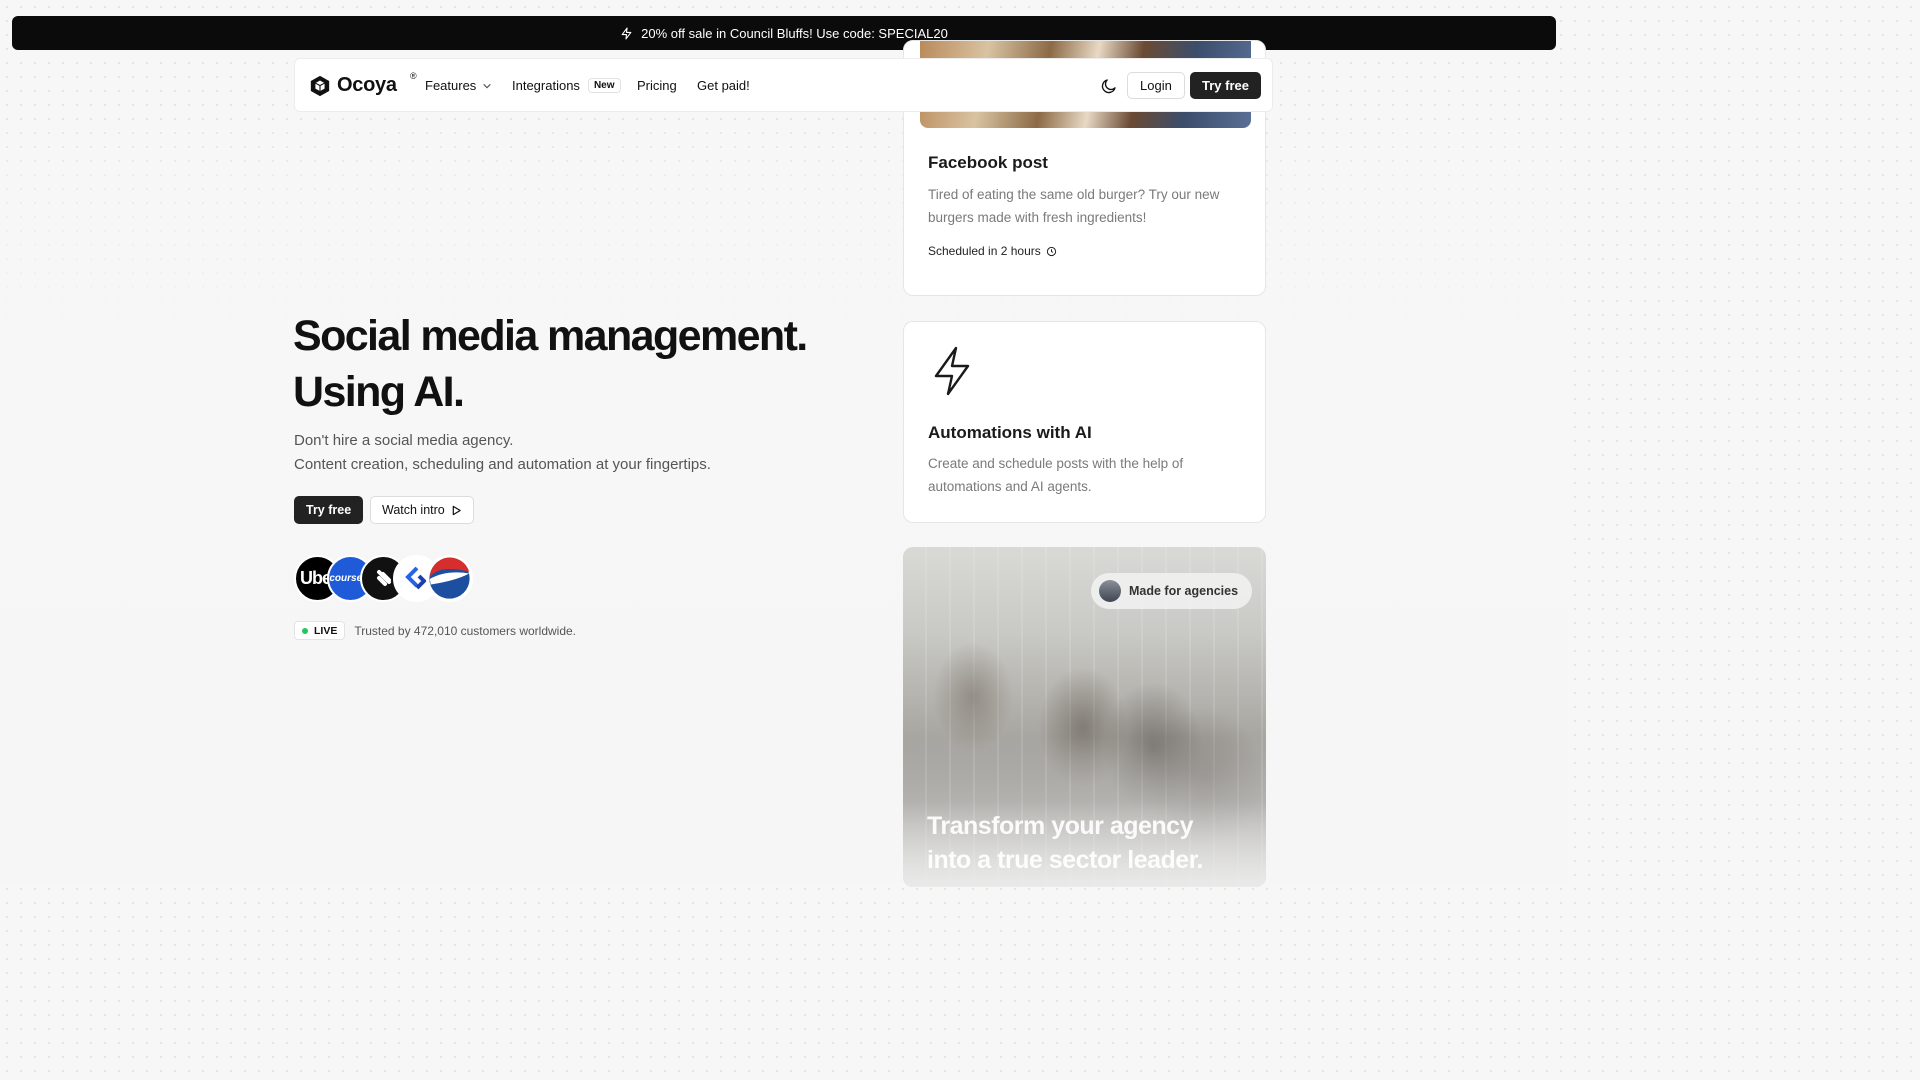  I want to click on avatar, so click(1110, 591).